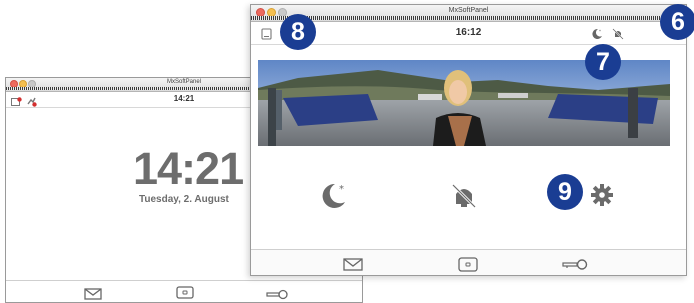 The width and height of the screenshot is (694, 303). I want to click on callout-badge-6: 6, so click(677, 22).